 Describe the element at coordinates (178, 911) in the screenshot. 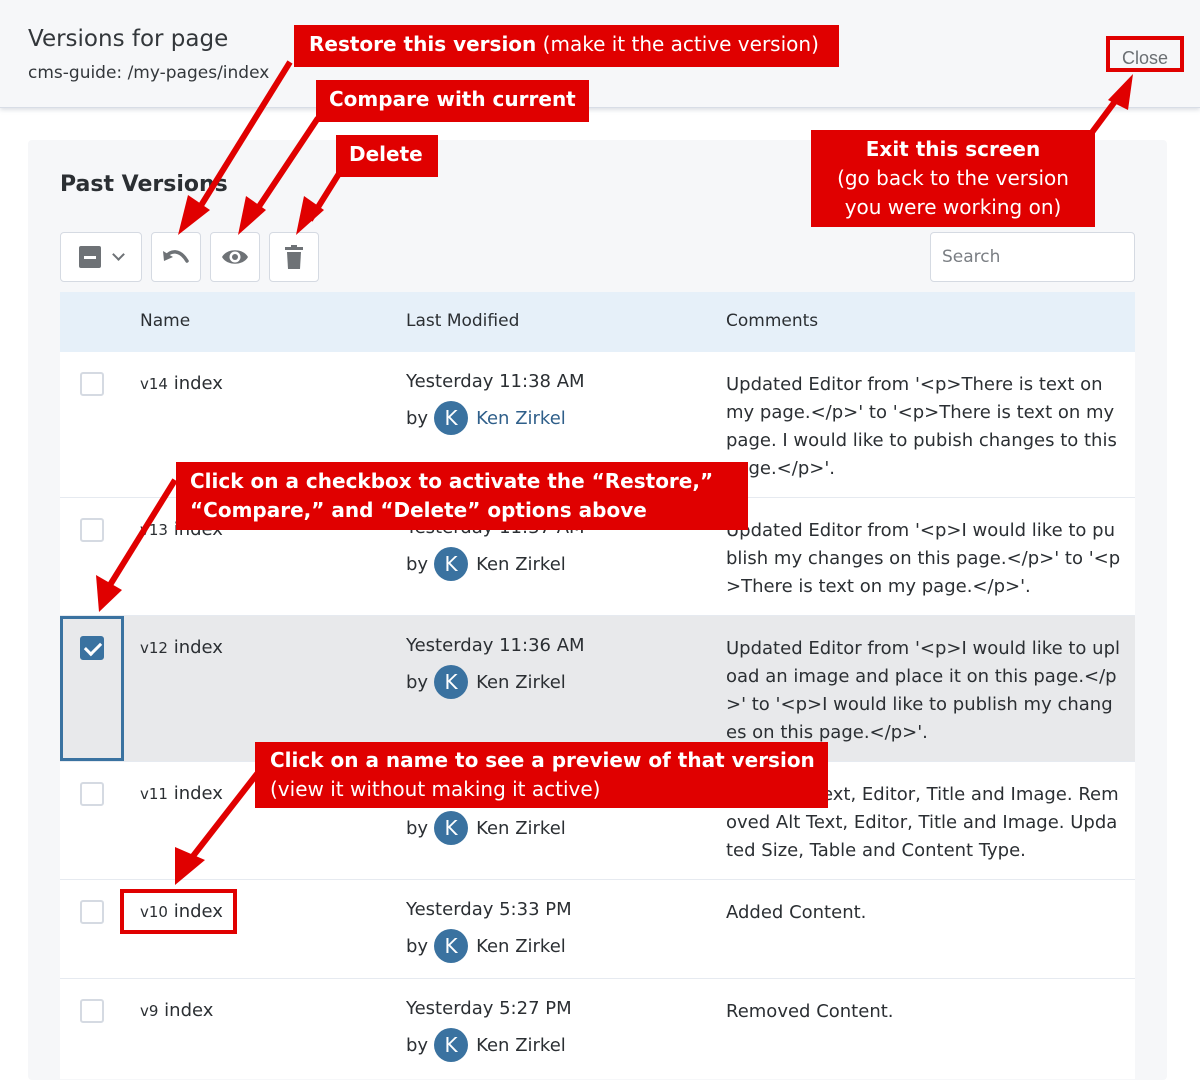

I see `name-highlight-box` at that location.